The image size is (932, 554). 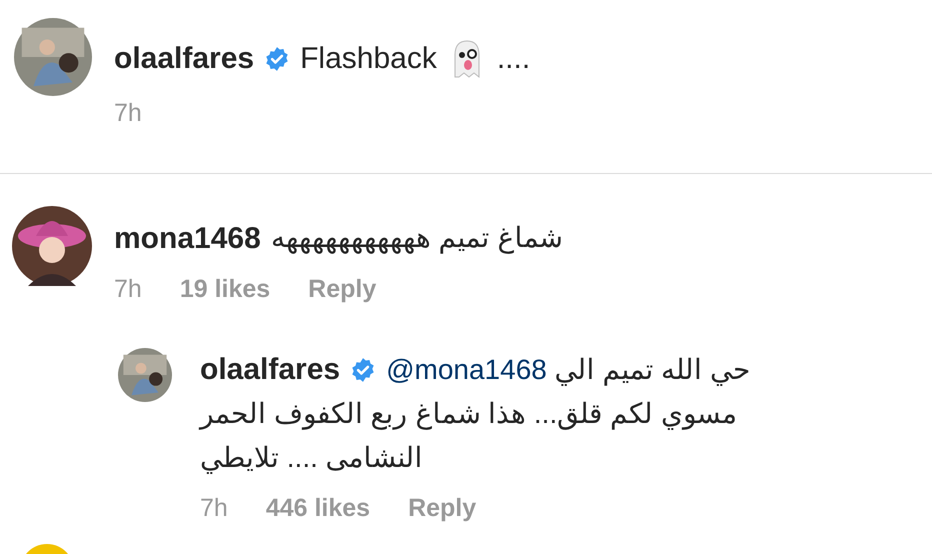 What do you see at coordinates (368, 59) in the screenshot?
I see `caption-text: Flashback` at bounding box center [368, 59].